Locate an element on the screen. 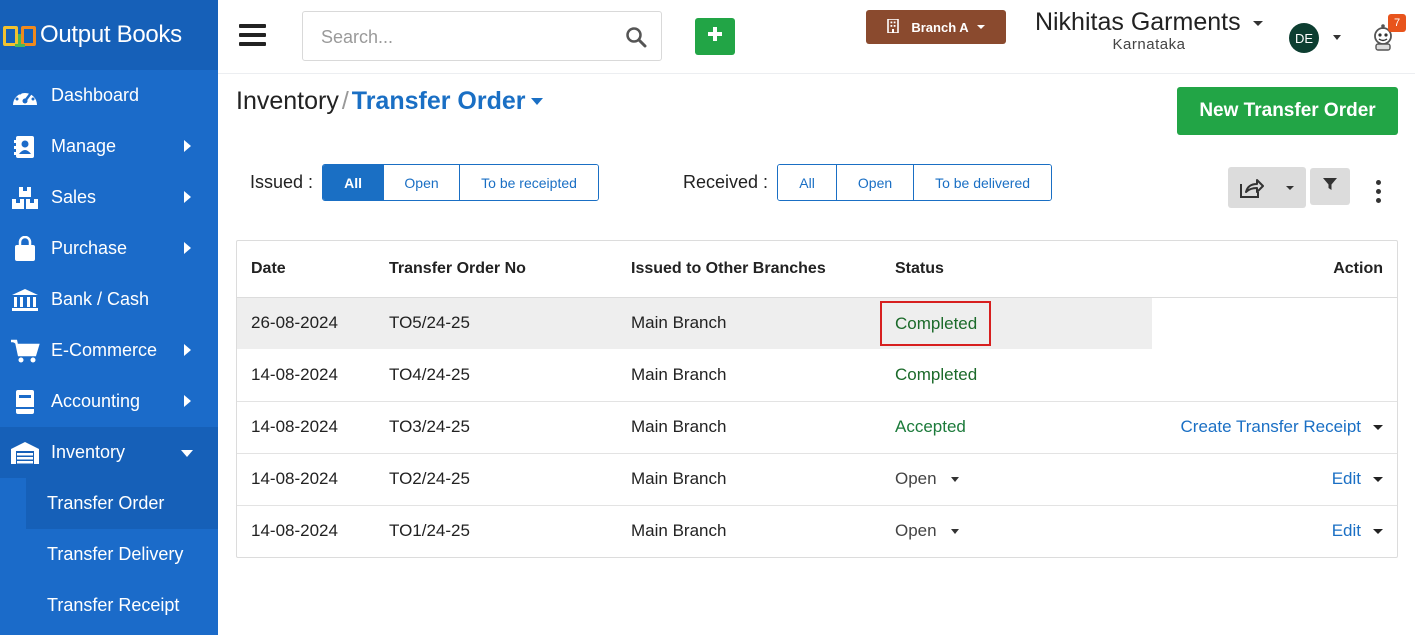 This screenshot has height=635, width=1415. issued-filter-open: Open is located at coordinates (422, 182).